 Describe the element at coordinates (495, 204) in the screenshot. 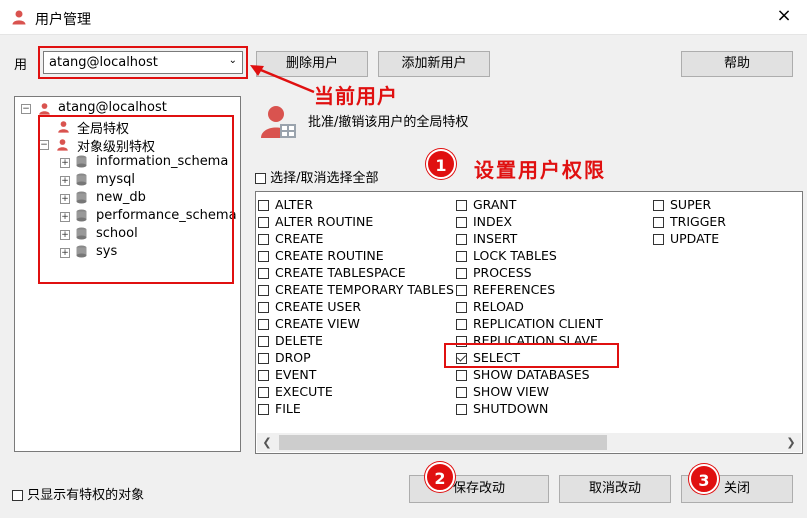

I see `privilege-label: GRANT` at that location.